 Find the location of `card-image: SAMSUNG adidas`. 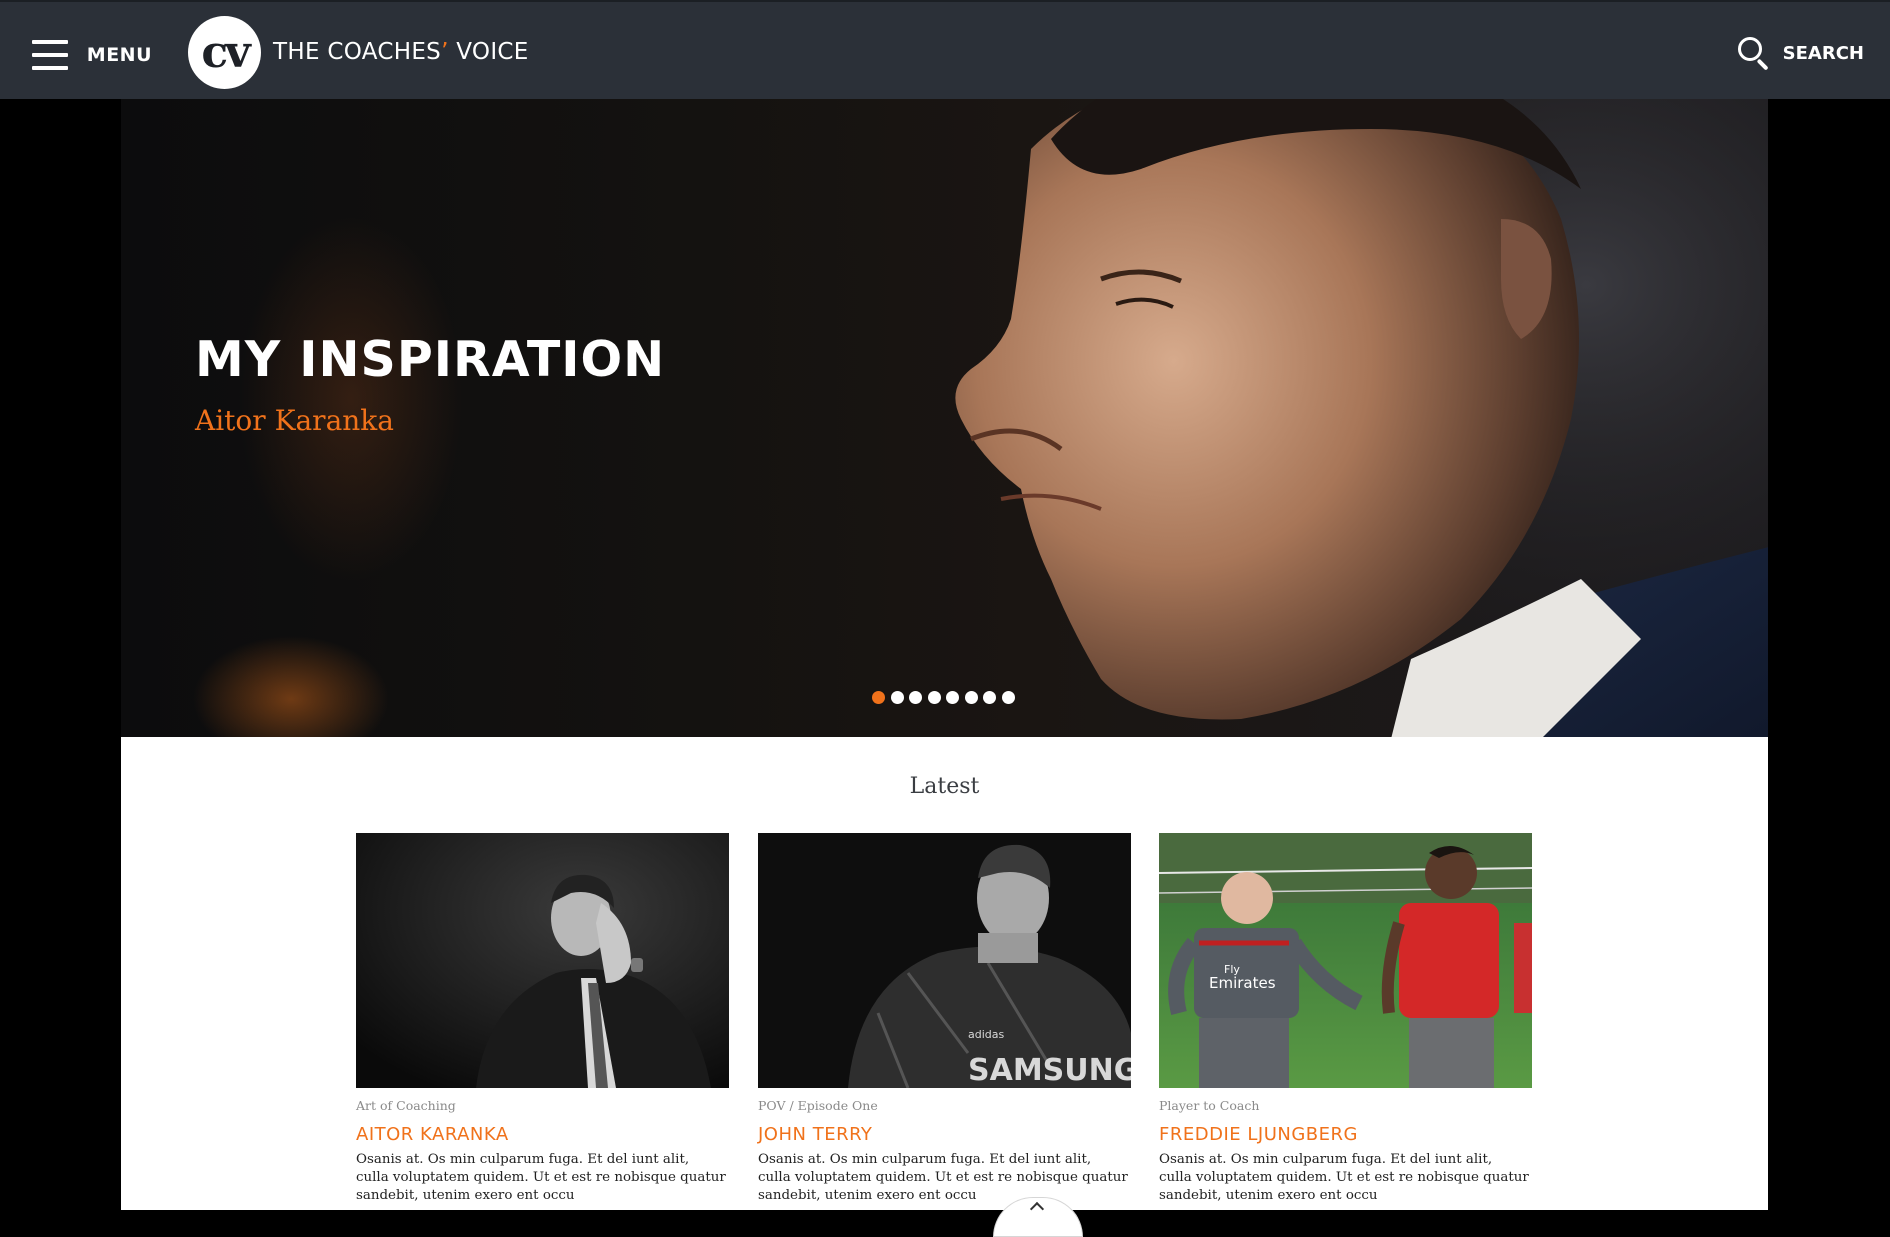

card-image: SAMSUNG adidas is located at coordinates (944, 960).